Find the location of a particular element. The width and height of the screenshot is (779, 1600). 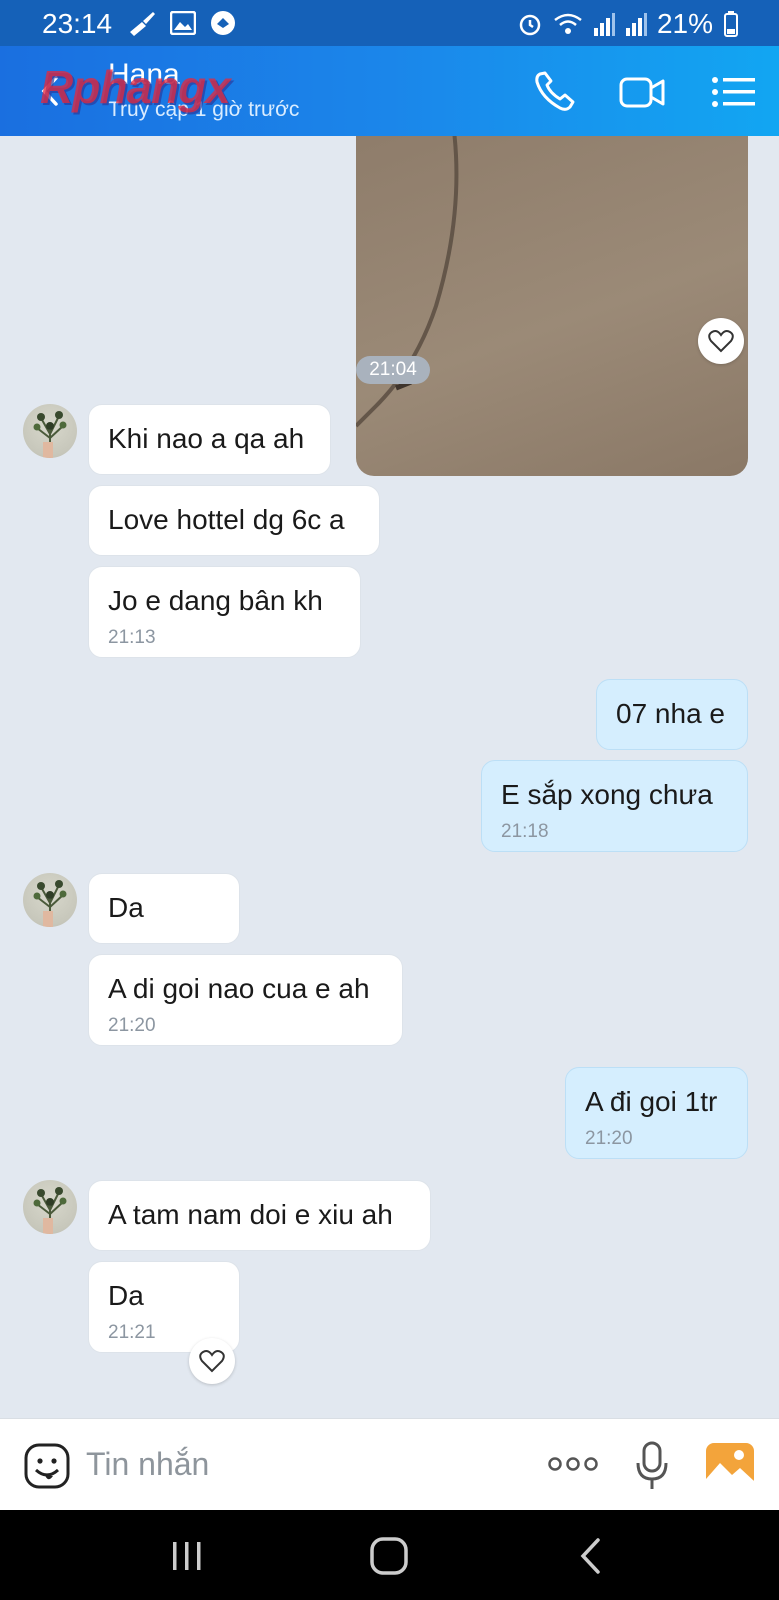

photo-like-button is located at coordinates (721, 341).